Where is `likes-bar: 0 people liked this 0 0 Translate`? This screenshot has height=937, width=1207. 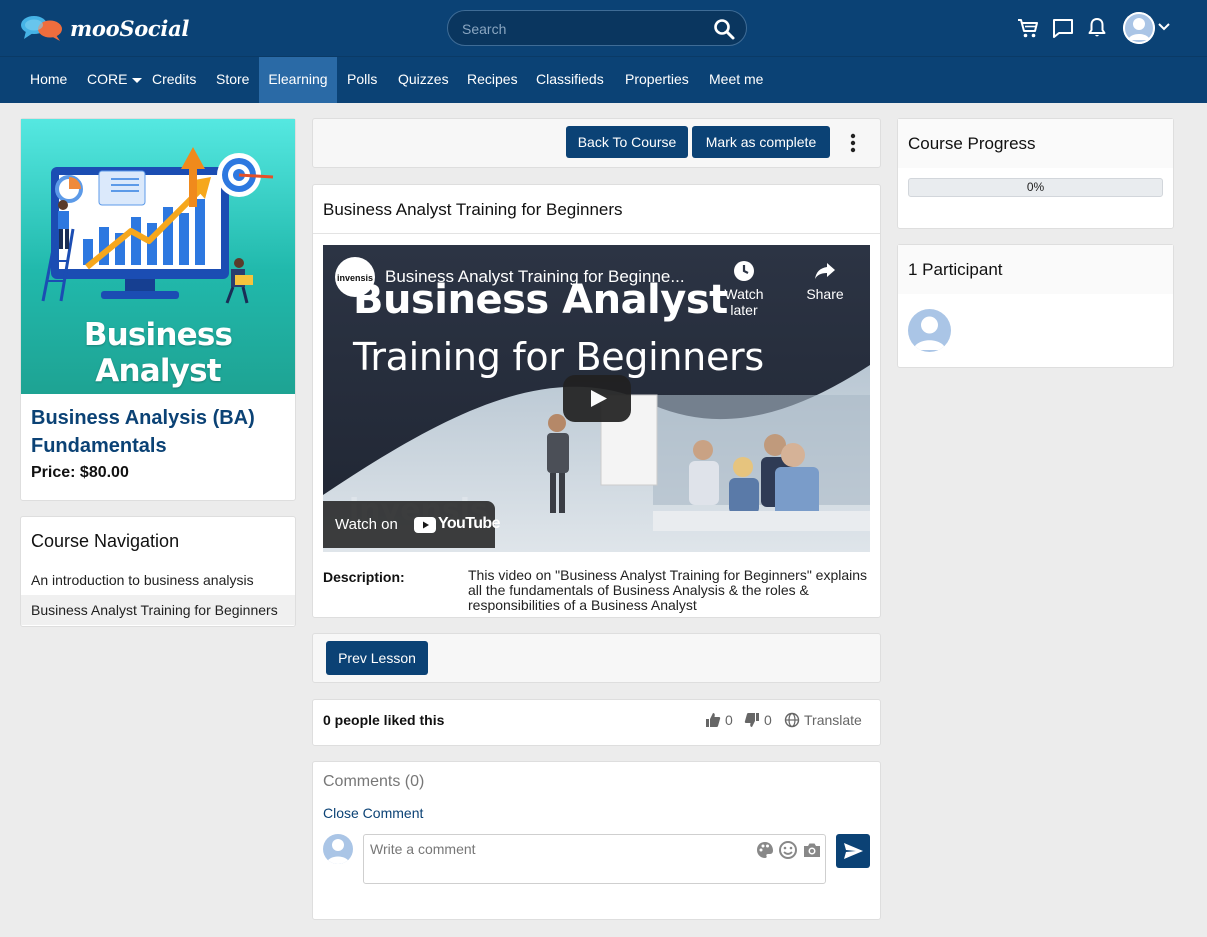
likes-bar: 0 people liked this 0 0 Translate is located at coordinates (596, 722).